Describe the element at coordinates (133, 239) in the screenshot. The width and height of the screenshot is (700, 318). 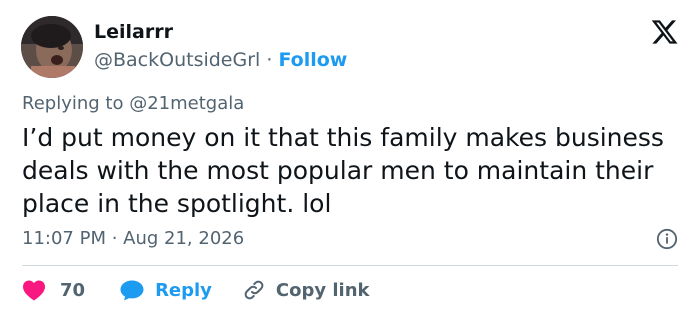
I see `tweet-timestamp: 11:07 PM · Aug 21, 2026` at that location.